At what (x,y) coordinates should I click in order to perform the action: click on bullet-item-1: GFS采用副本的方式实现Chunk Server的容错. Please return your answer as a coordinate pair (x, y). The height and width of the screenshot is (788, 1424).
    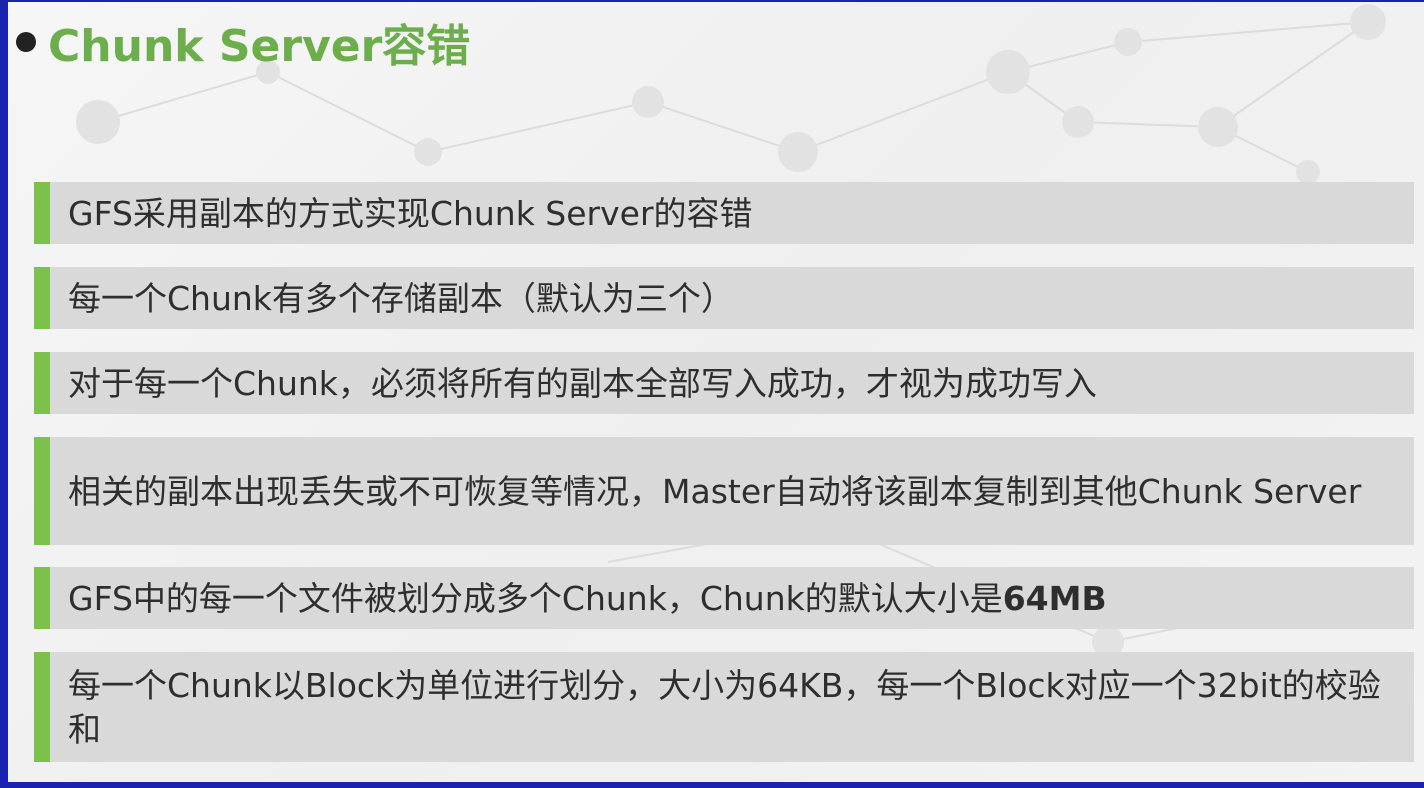
    Looking at the image, I should click on (724, 213).